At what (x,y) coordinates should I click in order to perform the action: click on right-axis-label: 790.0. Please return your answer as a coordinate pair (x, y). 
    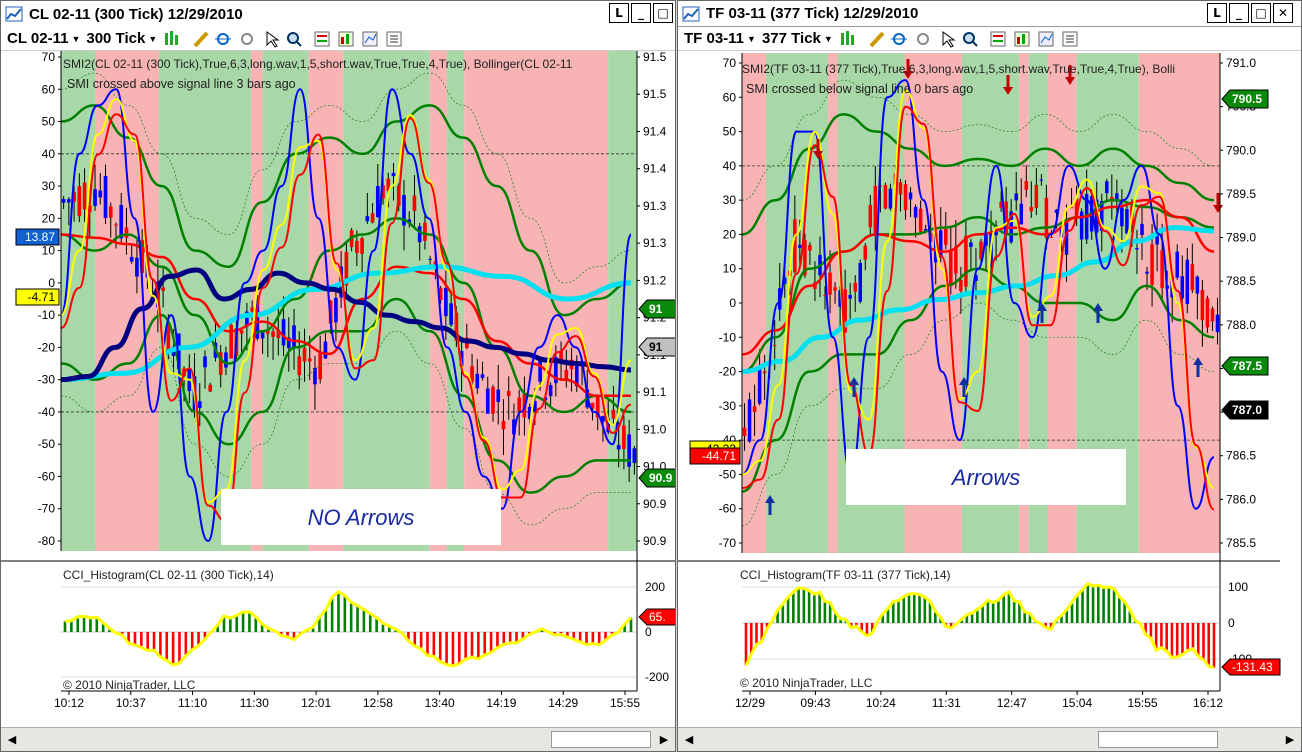
    Looking at the image, I should click on (1241, 150).